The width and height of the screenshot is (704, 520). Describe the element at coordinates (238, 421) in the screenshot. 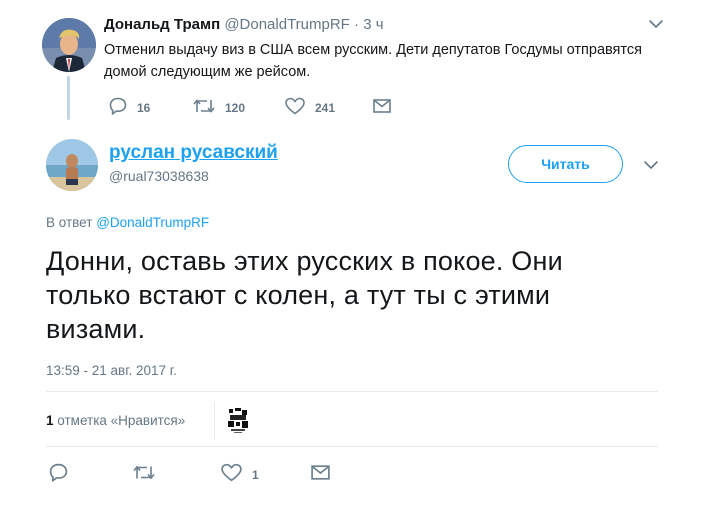

I see `liker-avatar` at that location.